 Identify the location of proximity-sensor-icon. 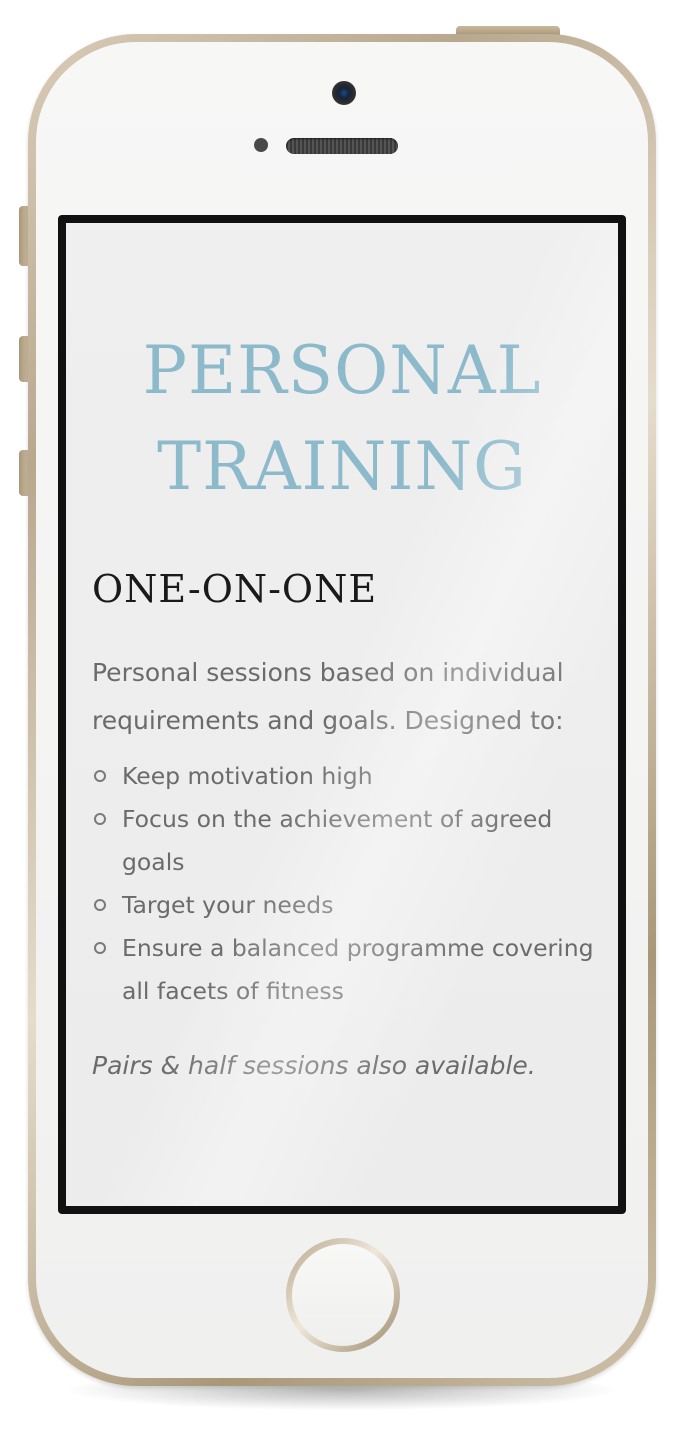
(261, 145).